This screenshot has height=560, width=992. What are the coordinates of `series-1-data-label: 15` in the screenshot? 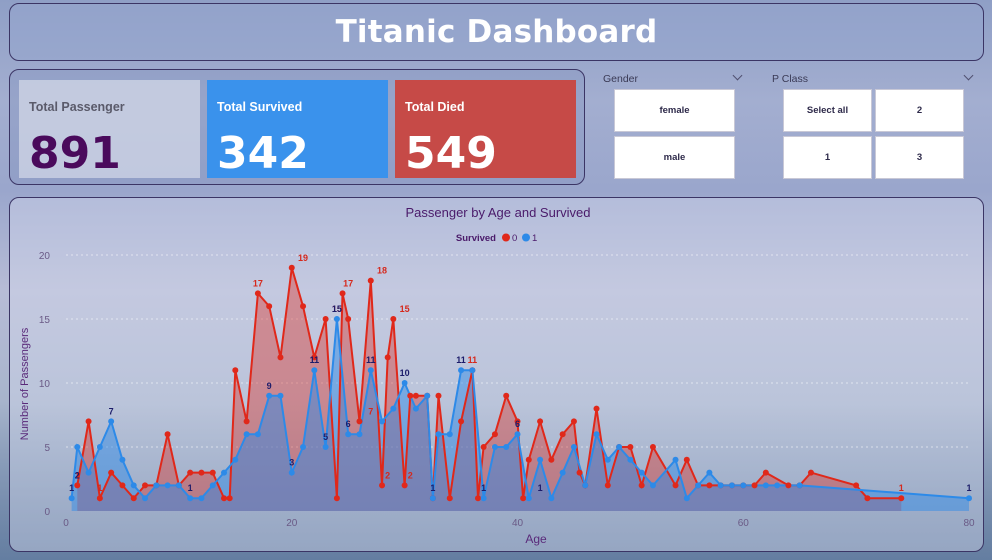 It's located at (337, 309).